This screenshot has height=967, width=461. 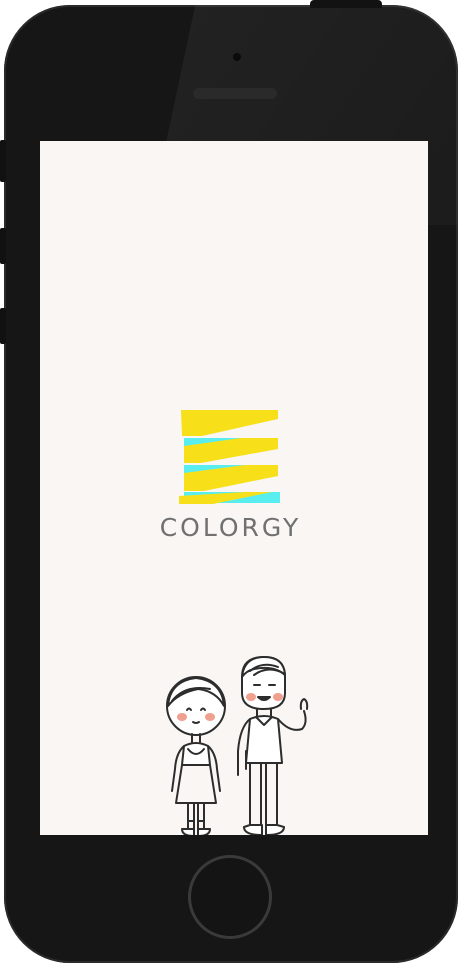 What do you see at coordinates (3, 246) in the screenshot?
I see `volume-up-button` at bounding box center [3, 246].